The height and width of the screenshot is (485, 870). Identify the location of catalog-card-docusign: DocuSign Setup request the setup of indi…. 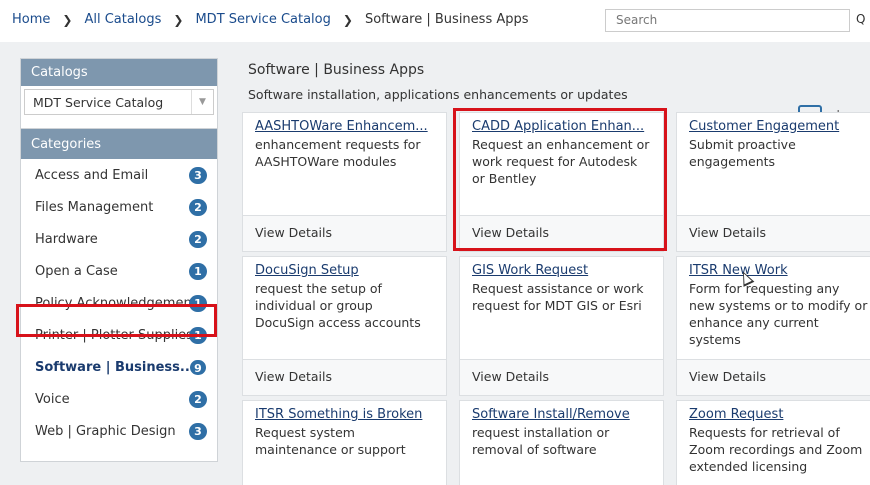
(344, 326).